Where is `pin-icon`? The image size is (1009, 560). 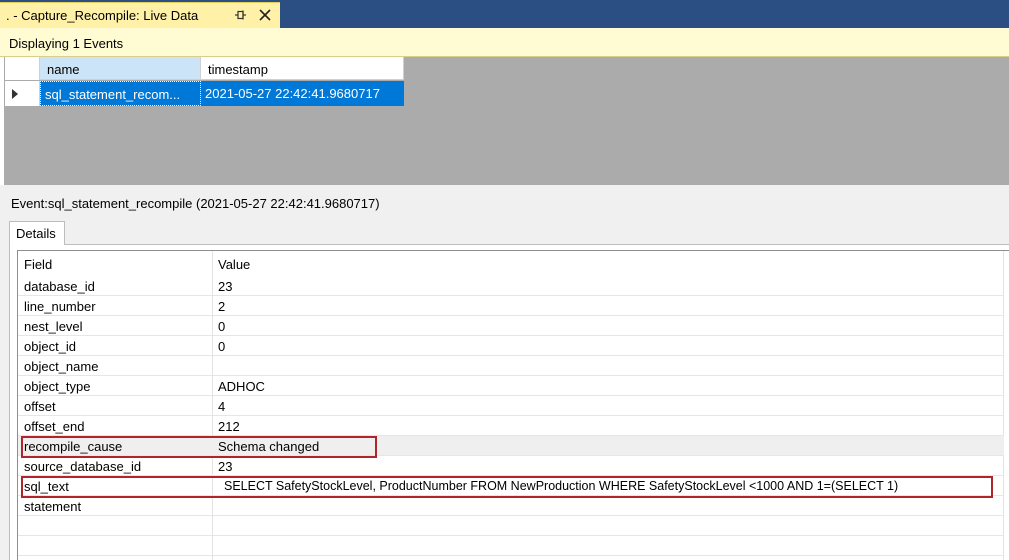 pin-icon is located at coordinates (240, 15).